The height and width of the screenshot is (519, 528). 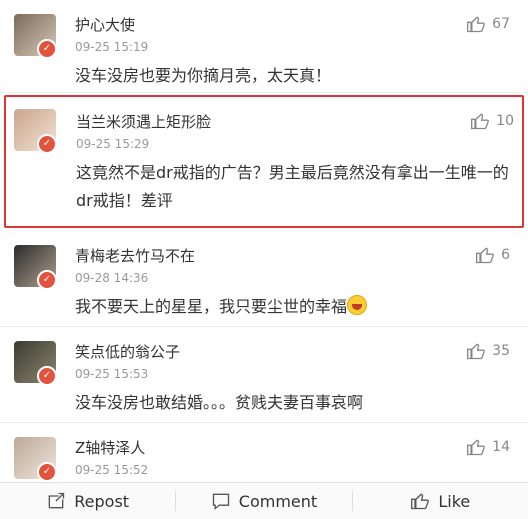 I want to click on comment-author: 笑点低的翁公子, so click(x=127, y=351).